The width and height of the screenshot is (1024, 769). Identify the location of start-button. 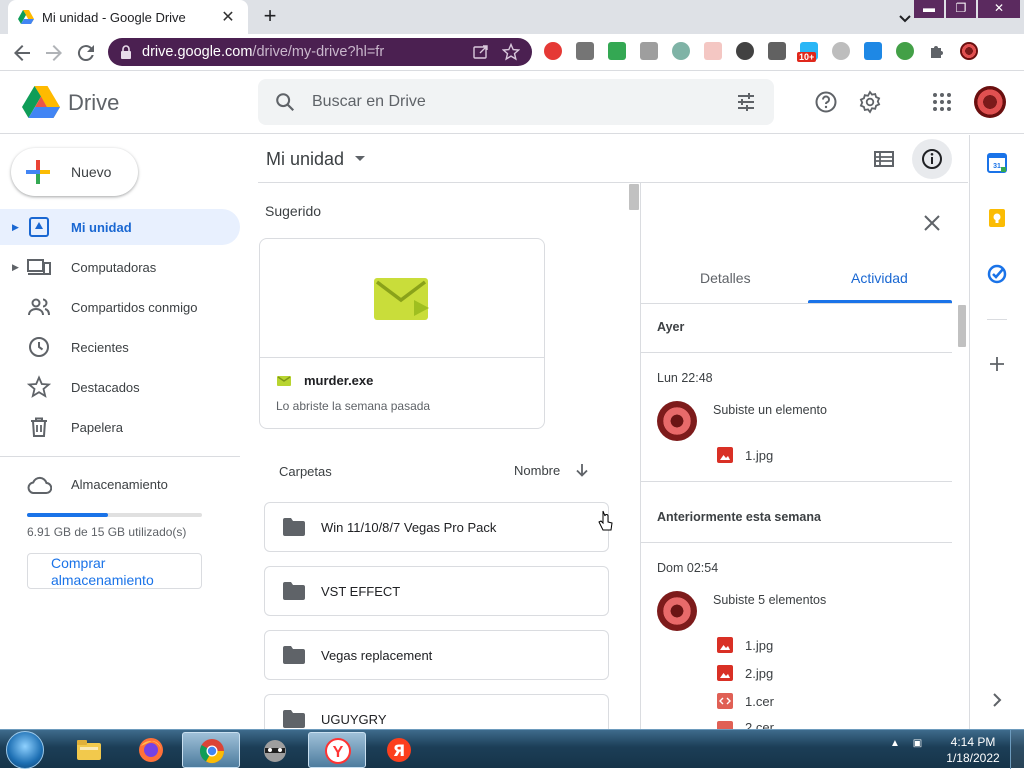
(25, 750).